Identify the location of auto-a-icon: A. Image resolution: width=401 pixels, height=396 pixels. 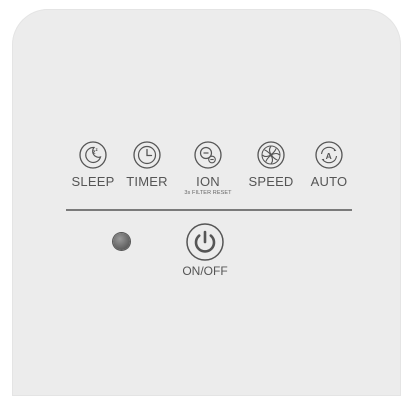
(329, 155).